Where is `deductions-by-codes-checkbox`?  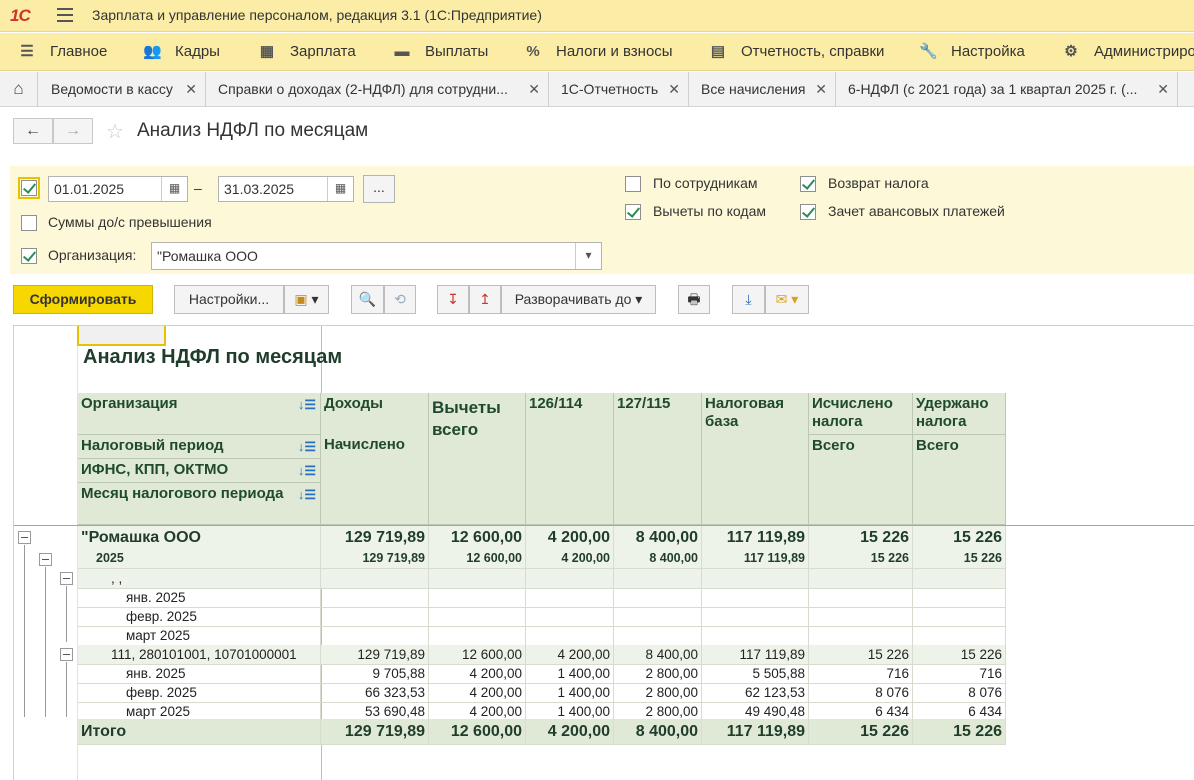
deductions-by-codes-checkbox is located at coordinates (633, 212).